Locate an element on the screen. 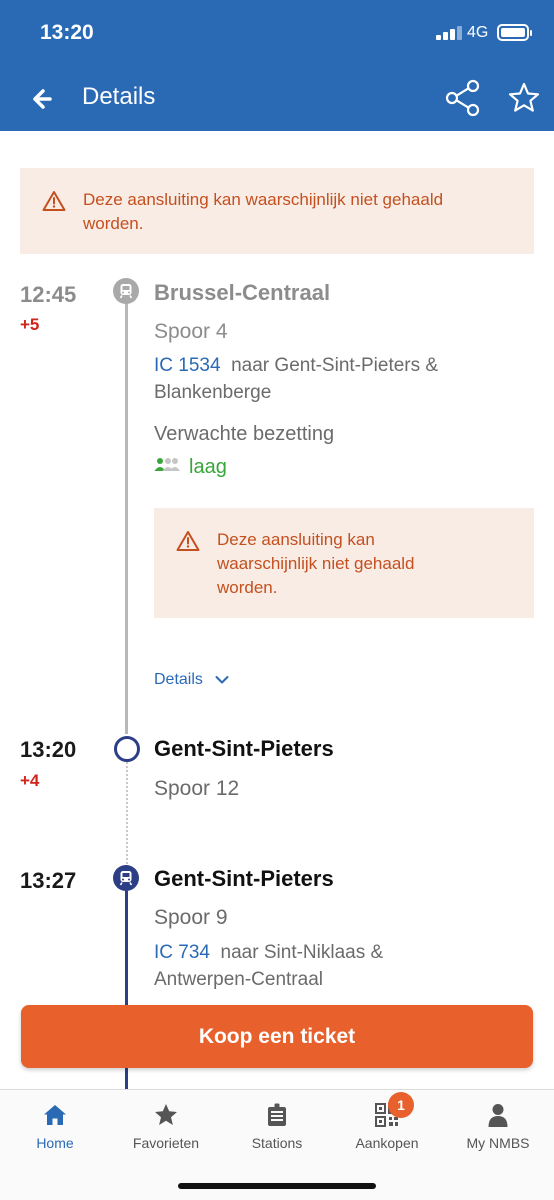  buy-ticket-button: Koop een ticket is located at coordinates (277, 1036).